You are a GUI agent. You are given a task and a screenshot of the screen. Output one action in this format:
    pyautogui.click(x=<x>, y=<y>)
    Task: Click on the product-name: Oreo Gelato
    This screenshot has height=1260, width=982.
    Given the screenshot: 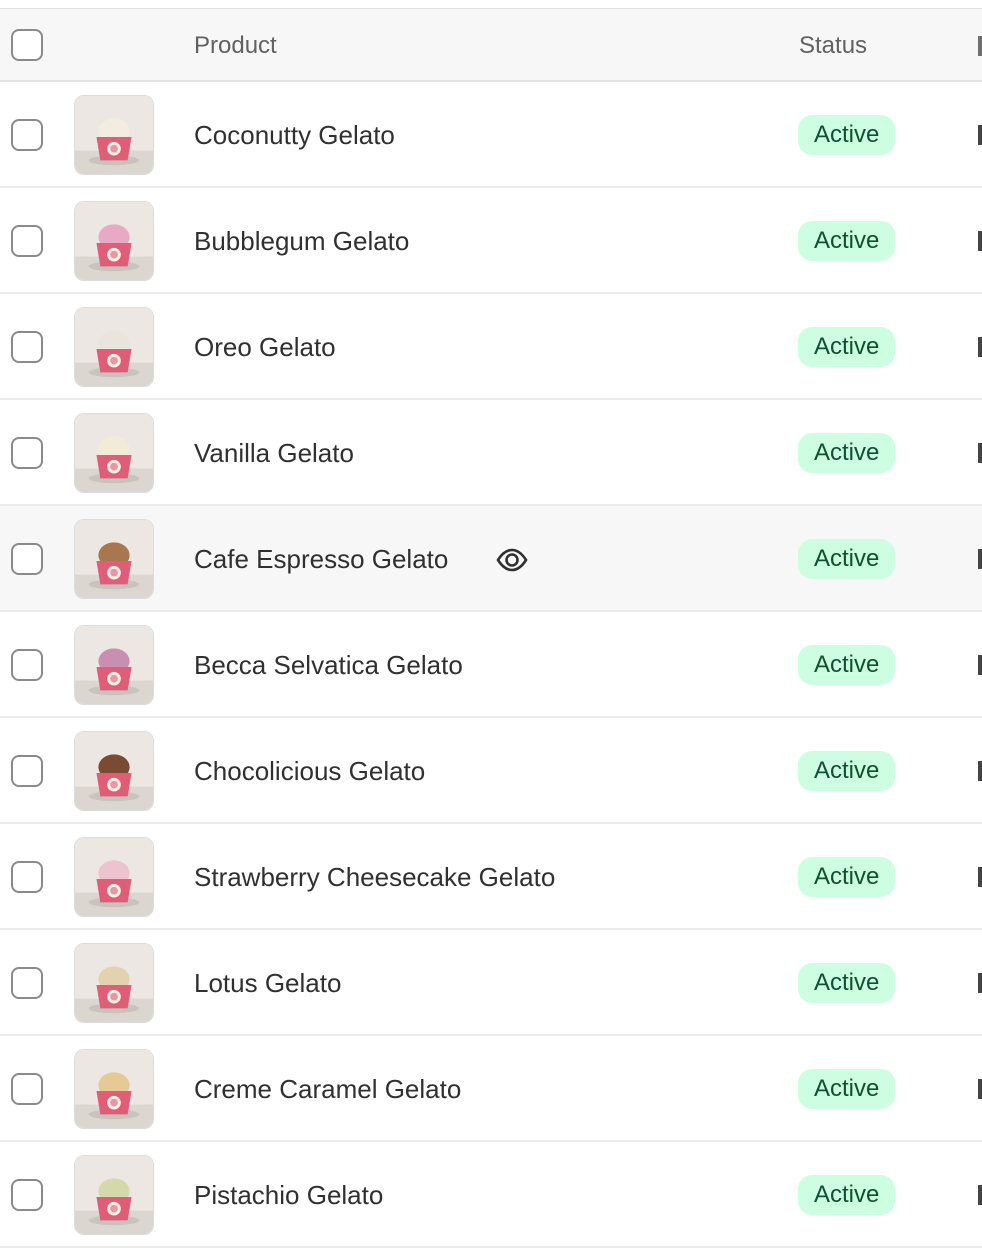 What is the action you would take?
    pyautogui.click(x=265, y=347)
    